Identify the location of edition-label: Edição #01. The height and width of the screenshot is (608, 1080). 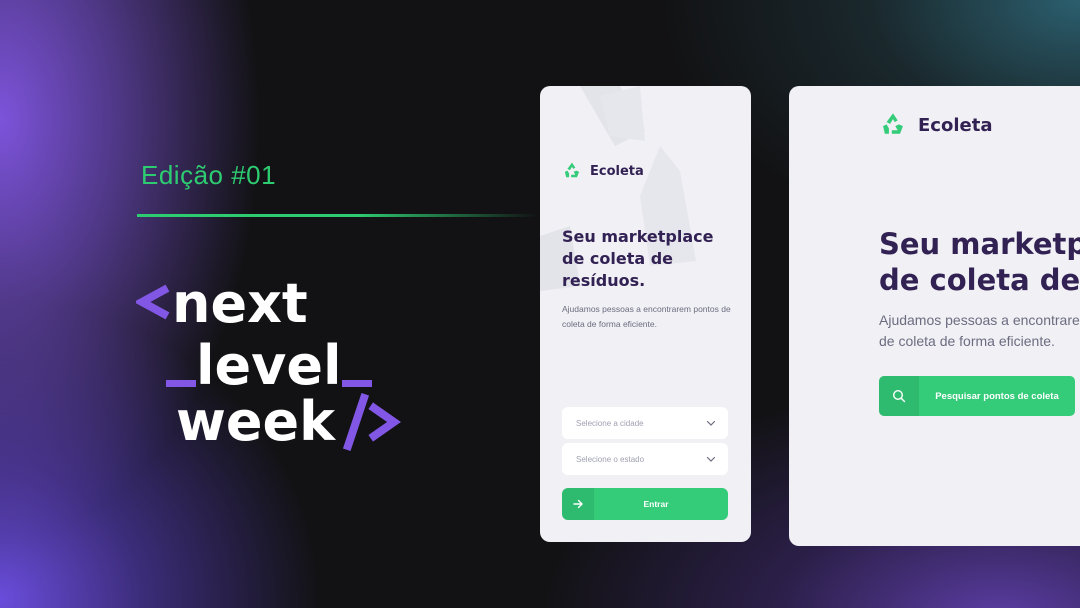
(209, 175).